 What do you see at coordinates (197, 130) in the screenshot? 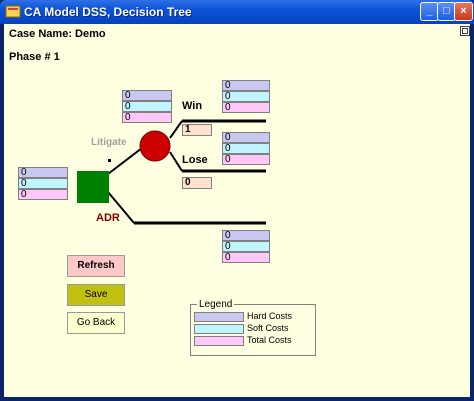
I see `win-probability-input: 1` at bounding box center [197, 130].